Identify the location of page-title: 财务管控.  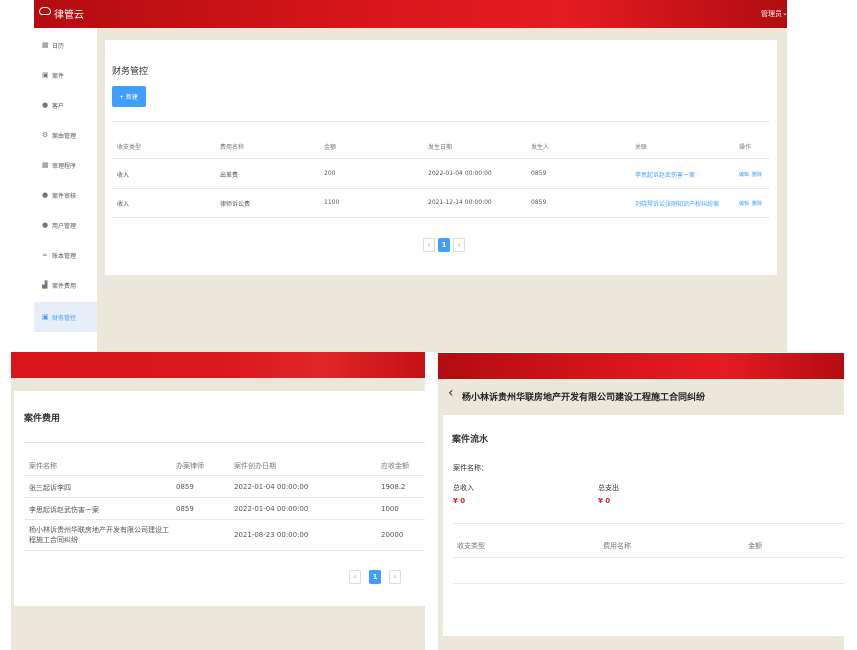
(130, 72).